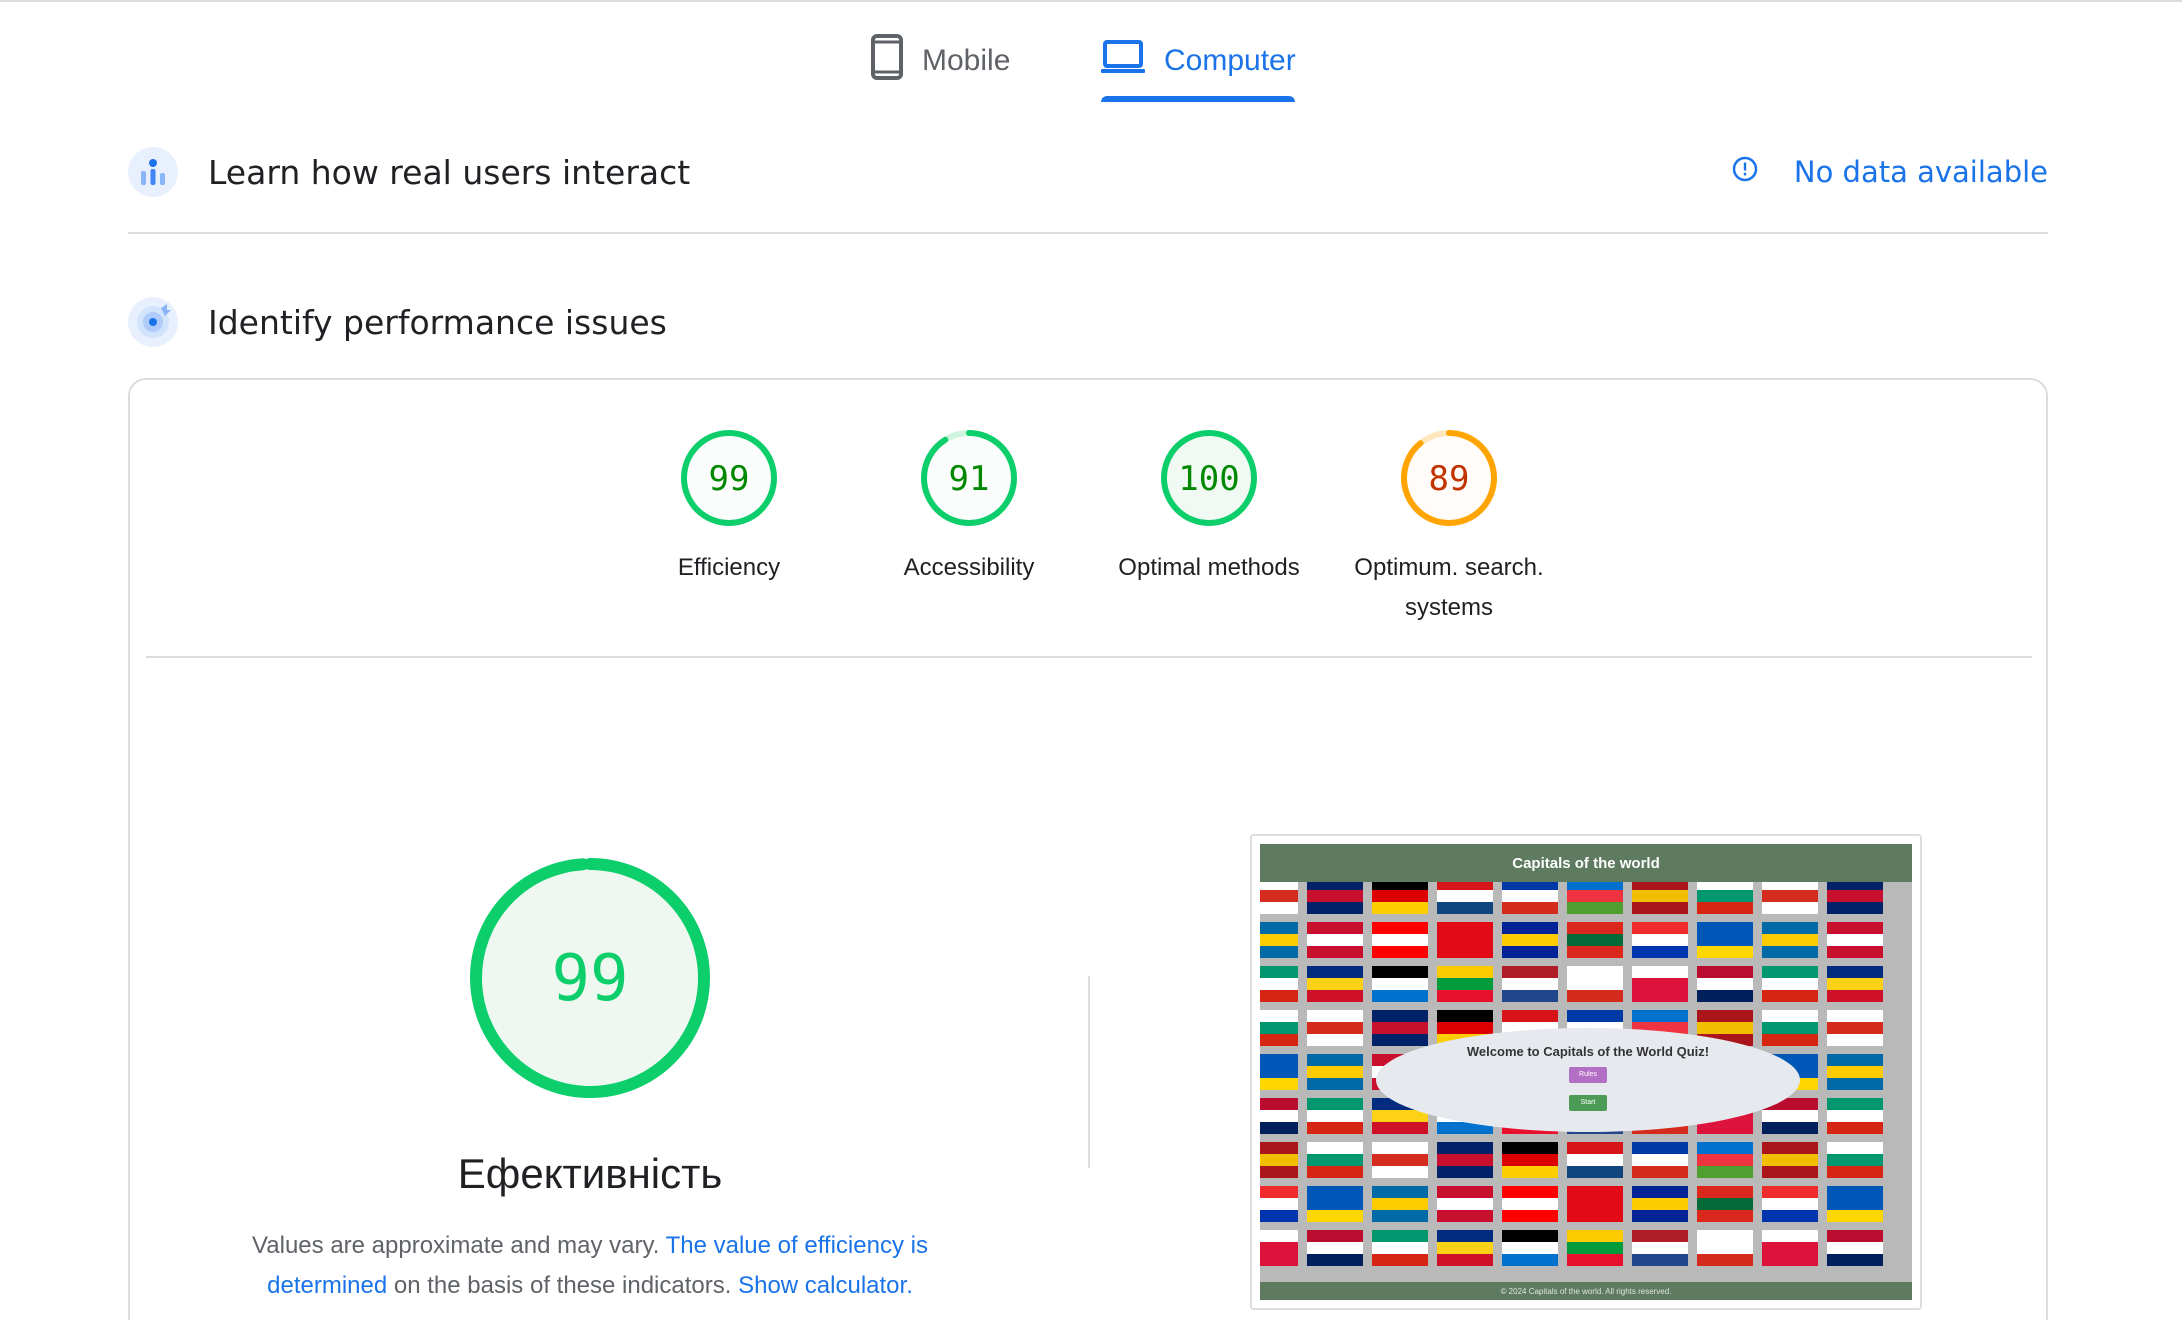  Describe the element at coordinates (1089, 1072) in the screenshot. I see `vertical-separator` at that location.